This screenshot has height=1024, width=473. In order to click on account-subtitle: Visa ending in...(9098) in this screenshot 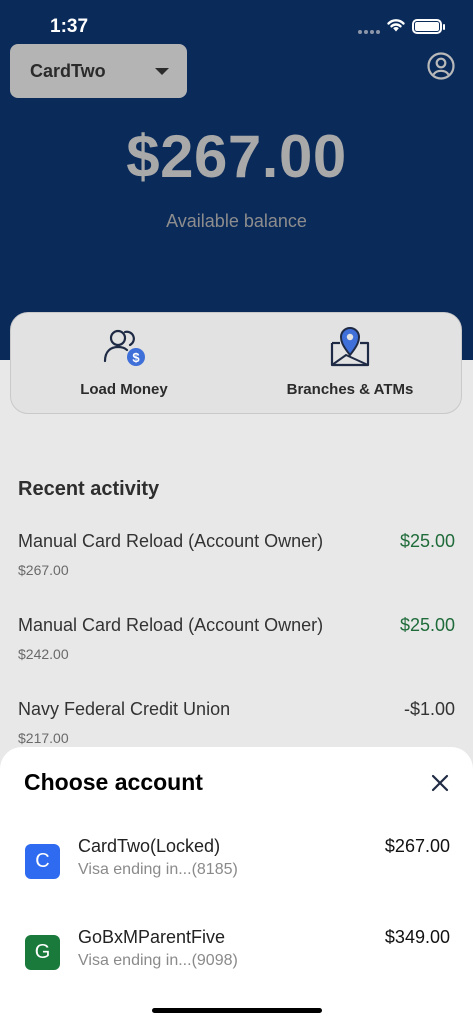, I will do `click(158, 960)`.